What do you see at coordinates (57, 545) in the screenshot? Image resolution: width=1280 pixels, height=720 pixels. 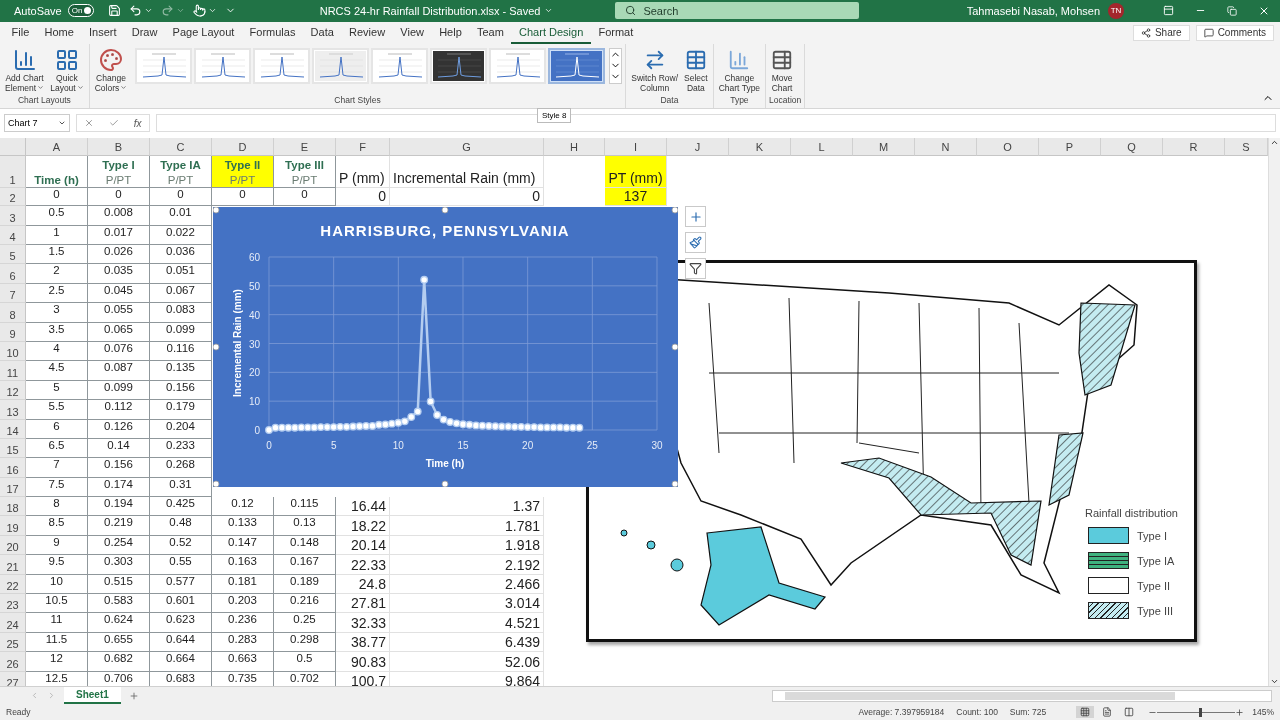 I see `table-cell: 9` at bounding box center [57, 545].